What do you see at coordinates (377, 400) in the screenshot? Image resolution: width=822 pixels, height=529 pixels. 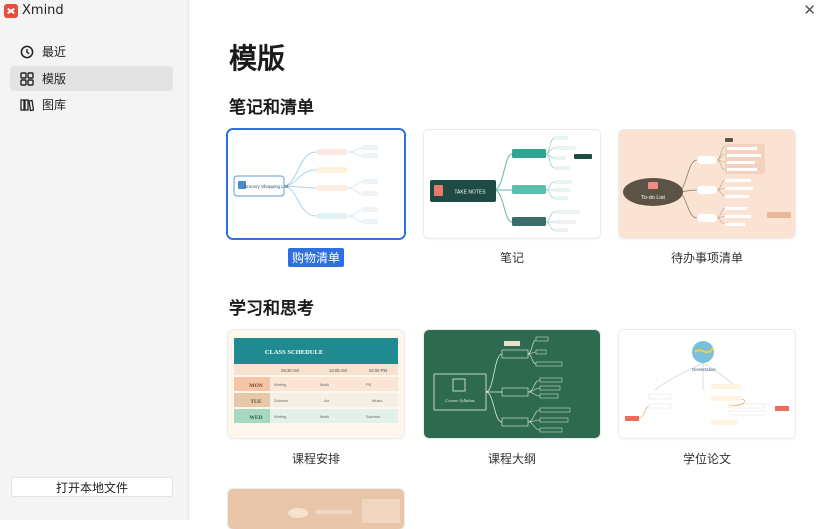 I see `schedule-cell: Music` at bounding box center [377, 400].